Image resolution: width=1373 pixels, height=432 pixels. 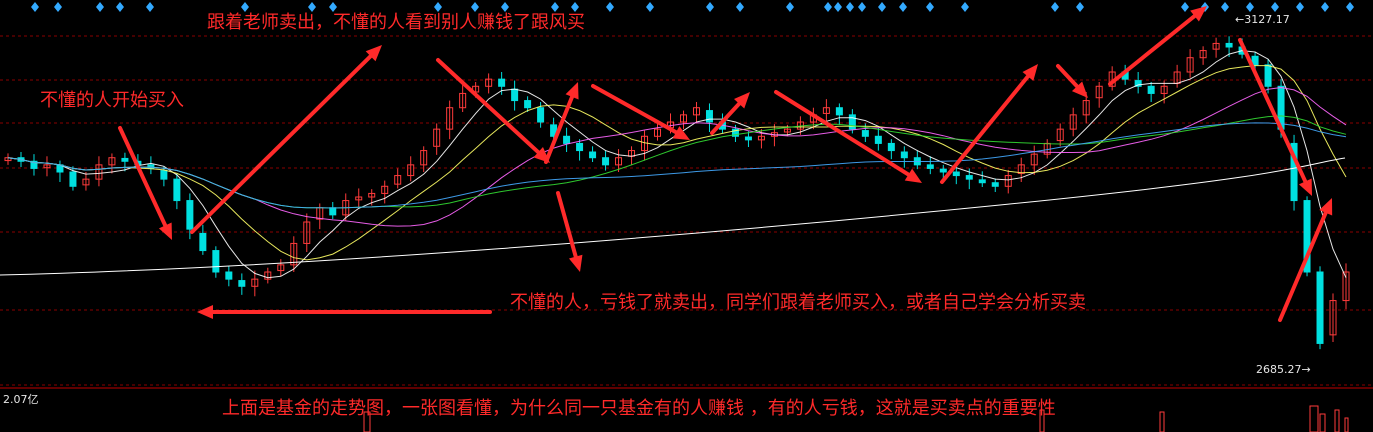 I want to click on low-price-value: 2685.27, so click(x=1279, y=369).